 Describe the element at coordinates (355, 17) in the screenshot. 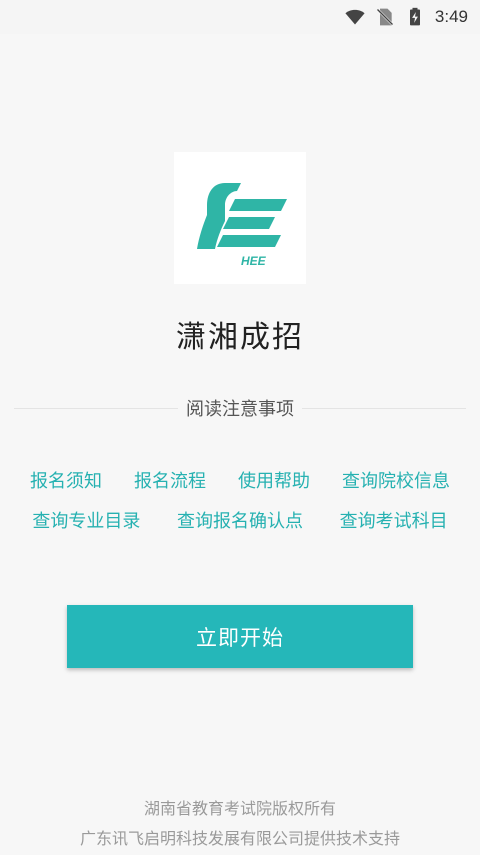

I see `wifi-icon` at that location.